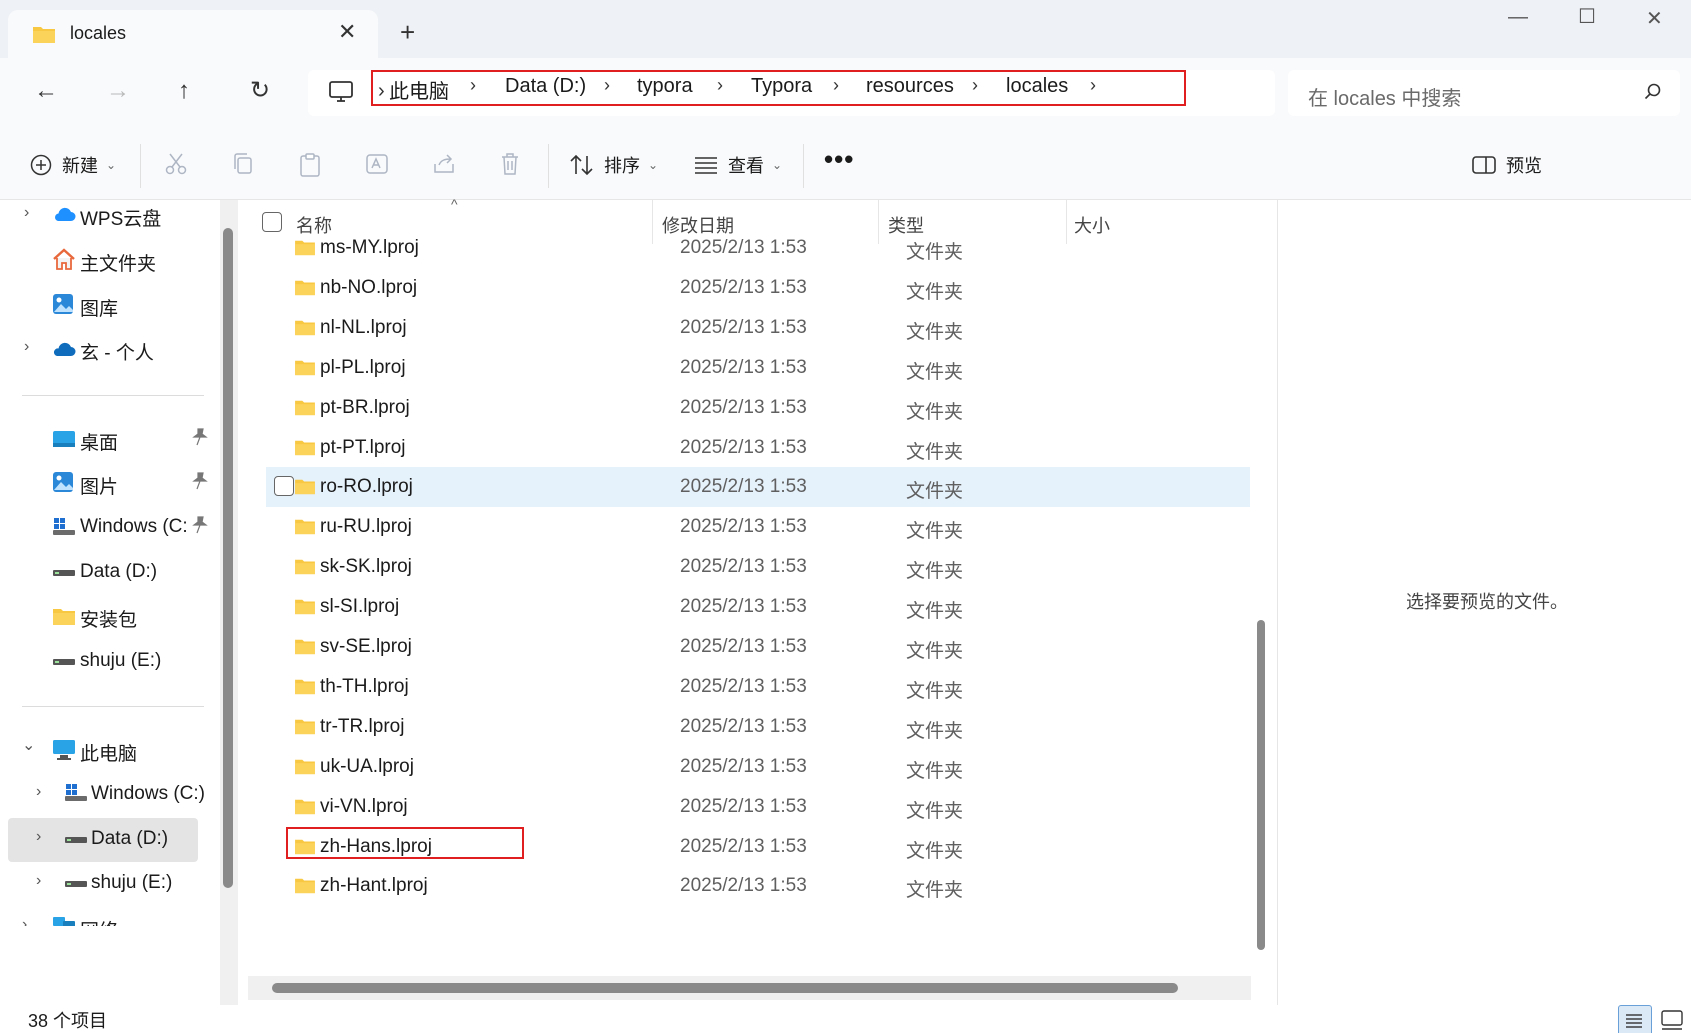 The height and width of the screenshot is (1033, 1691). I want to click on tiles-view-icon, so click(1672, 1020).